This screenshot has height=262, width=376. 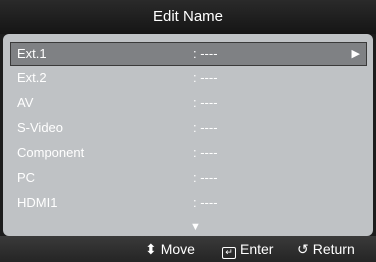 I want to click on item-name: Component, so click(x=51, y=152).